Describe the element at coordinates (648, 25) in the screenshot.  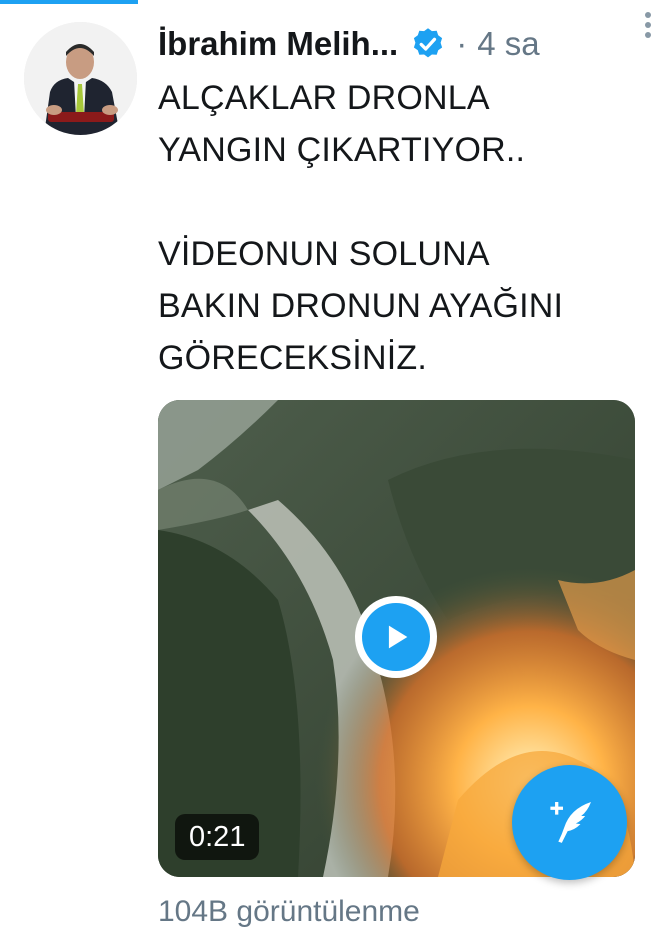
I see `more-vertical-icon` at that location.